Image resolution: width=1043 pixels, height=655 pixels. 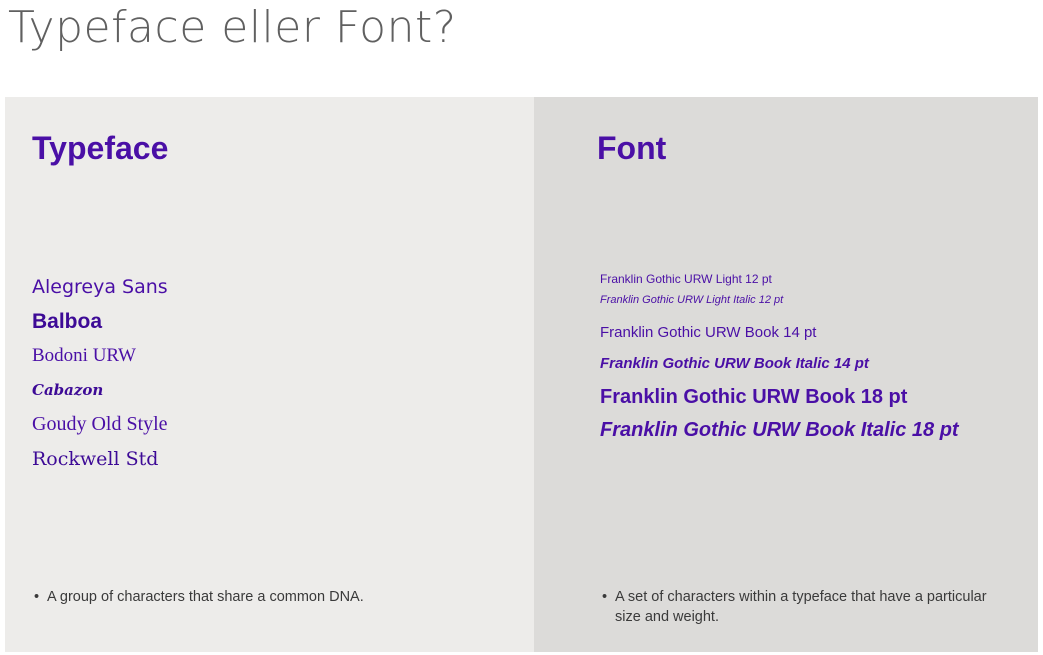 I want to click on font-heading: Font, so click(x=632, y=148).